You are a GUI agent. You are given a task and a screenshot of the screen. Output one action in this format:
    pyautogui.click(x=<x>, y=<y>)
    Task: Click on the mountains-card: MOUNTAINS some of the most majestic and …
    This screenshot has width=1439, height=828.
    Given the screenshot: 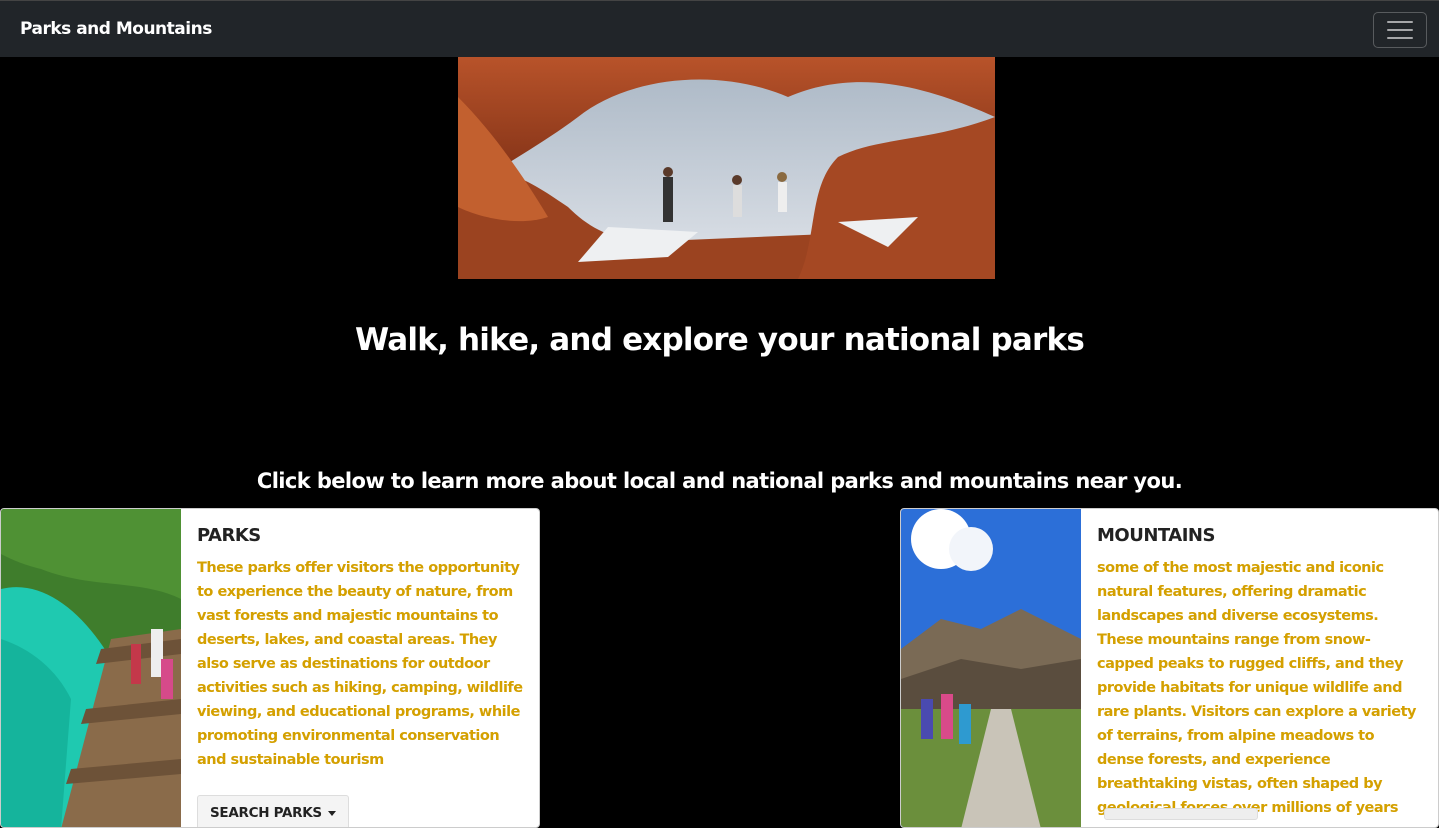 What is the action you would take?
    pyautogui.click(x=1169, y=668)
    